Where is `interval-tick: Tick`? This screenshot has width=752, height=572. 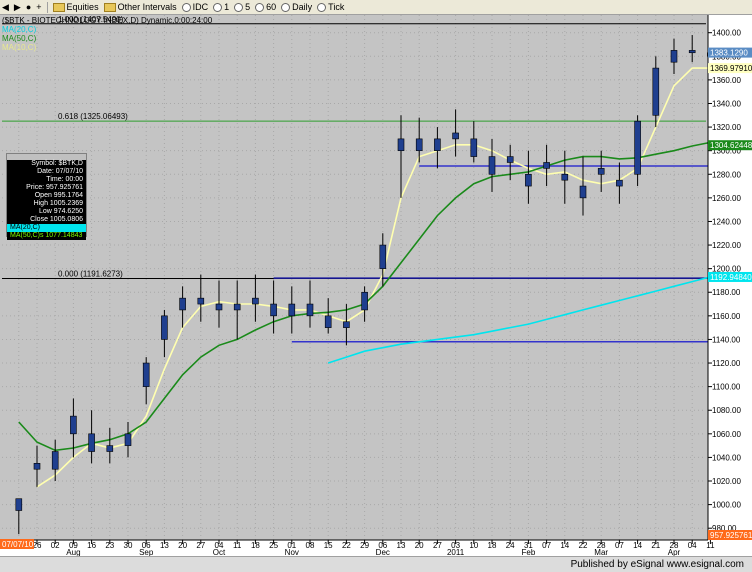
interval-tick: Tick is located at coordinates (330, 7).